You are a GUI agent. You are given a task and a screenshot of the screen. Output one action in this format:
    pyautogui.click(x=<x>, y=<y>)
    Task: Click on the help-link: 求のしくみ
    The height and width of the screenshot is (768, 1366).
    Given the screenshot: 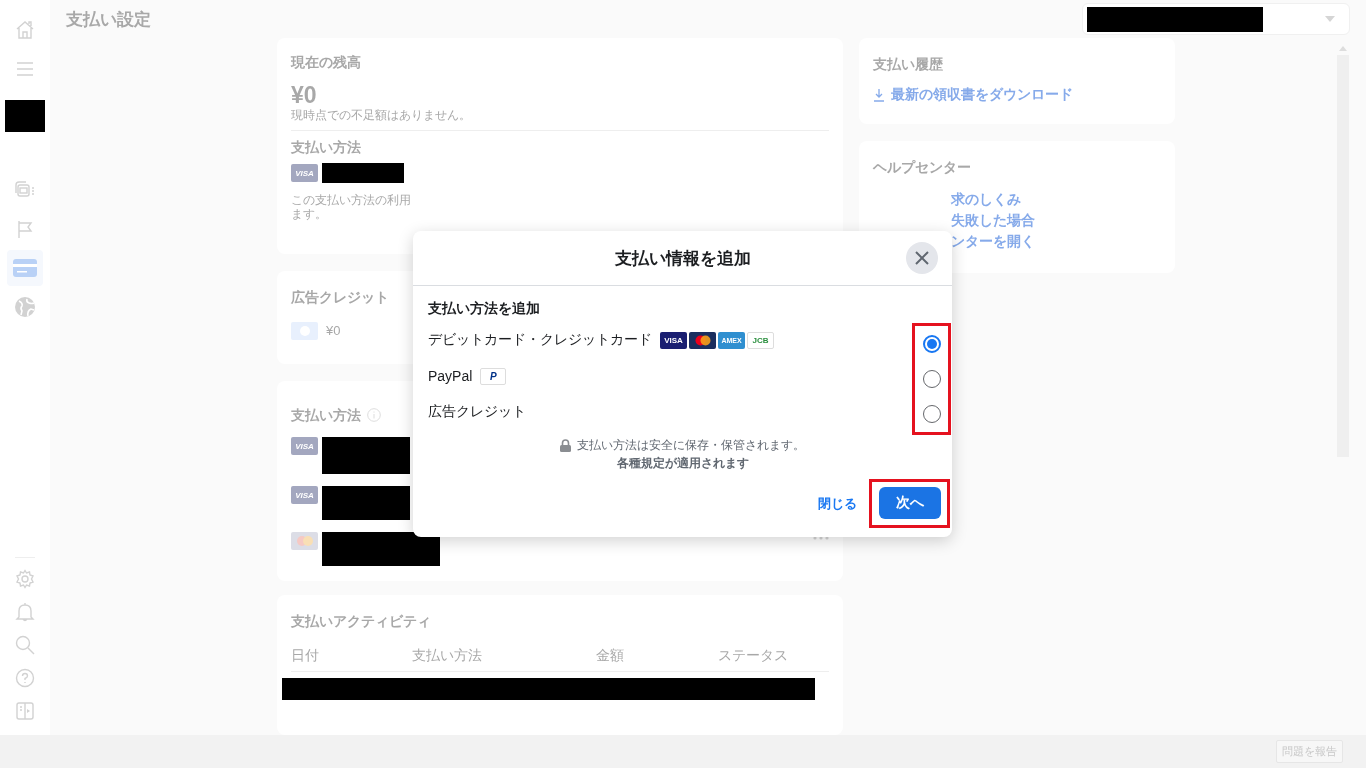 What is the action you would take?
    pyautogui.click(x=1056, y=199)
    